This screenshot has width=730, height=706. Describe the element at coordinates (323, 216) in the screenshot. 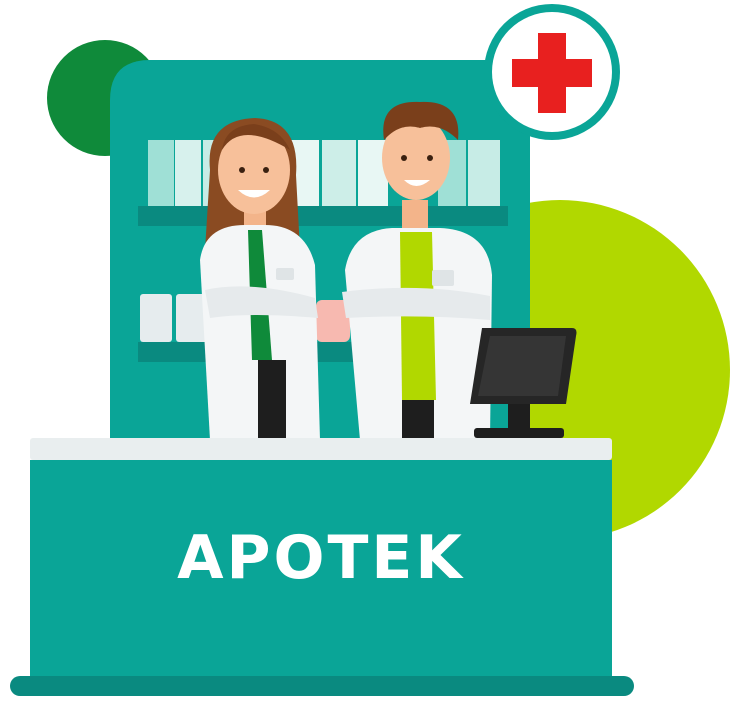

I see `upper-shelf-board` at that location.